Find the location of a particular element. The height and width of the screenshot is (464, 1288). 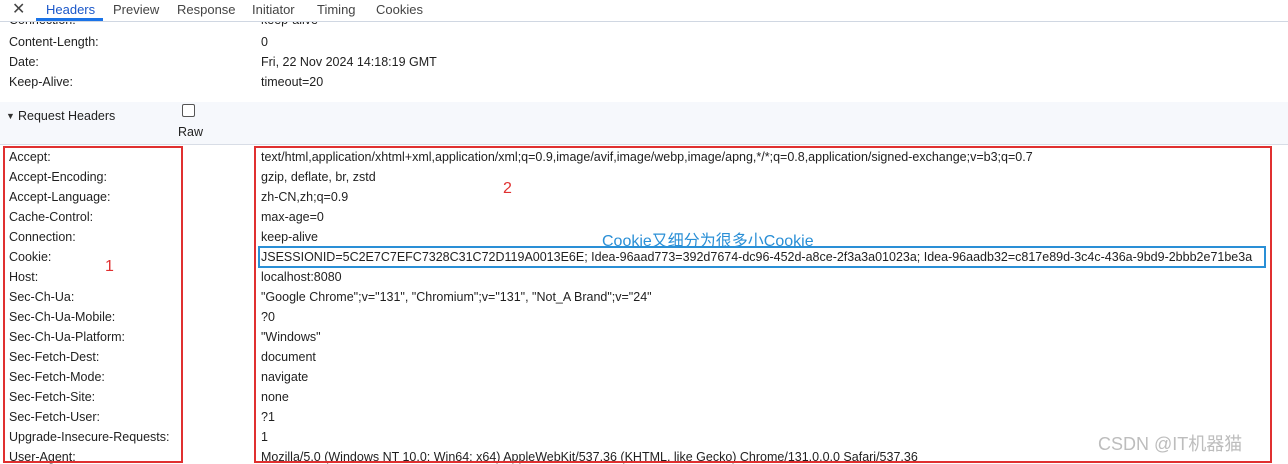

header-name: Content-Length: is located at coordinates (54, 42).